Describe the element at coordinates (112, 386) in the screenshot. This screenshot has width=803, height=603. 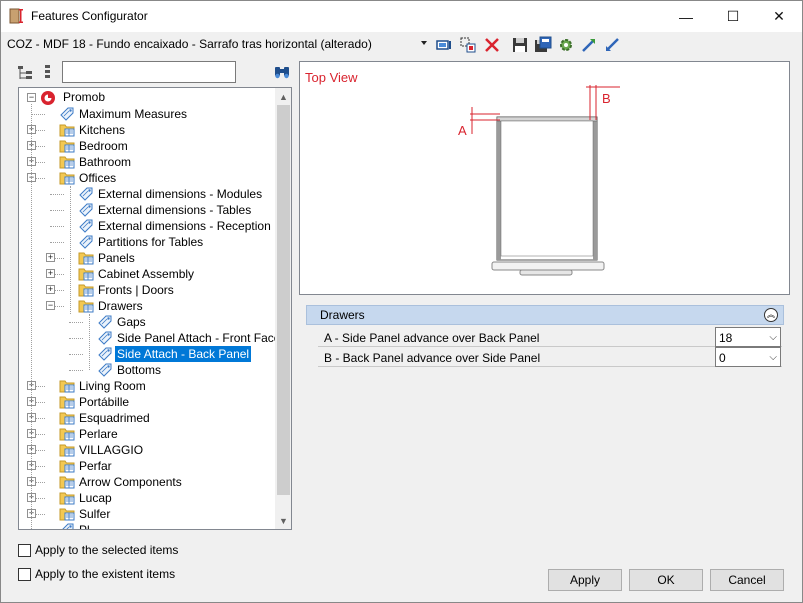
I see `tree-item-label: Living Room` at that location.